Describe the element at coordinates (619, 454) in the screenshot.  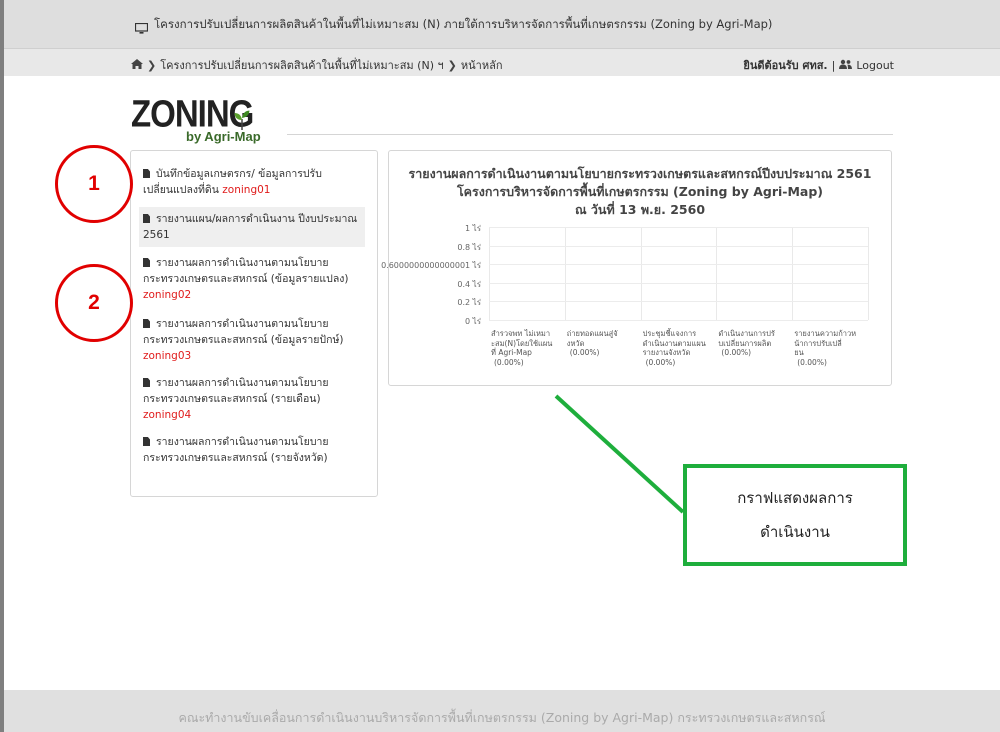
I see `callout-pointer-line` at that location.